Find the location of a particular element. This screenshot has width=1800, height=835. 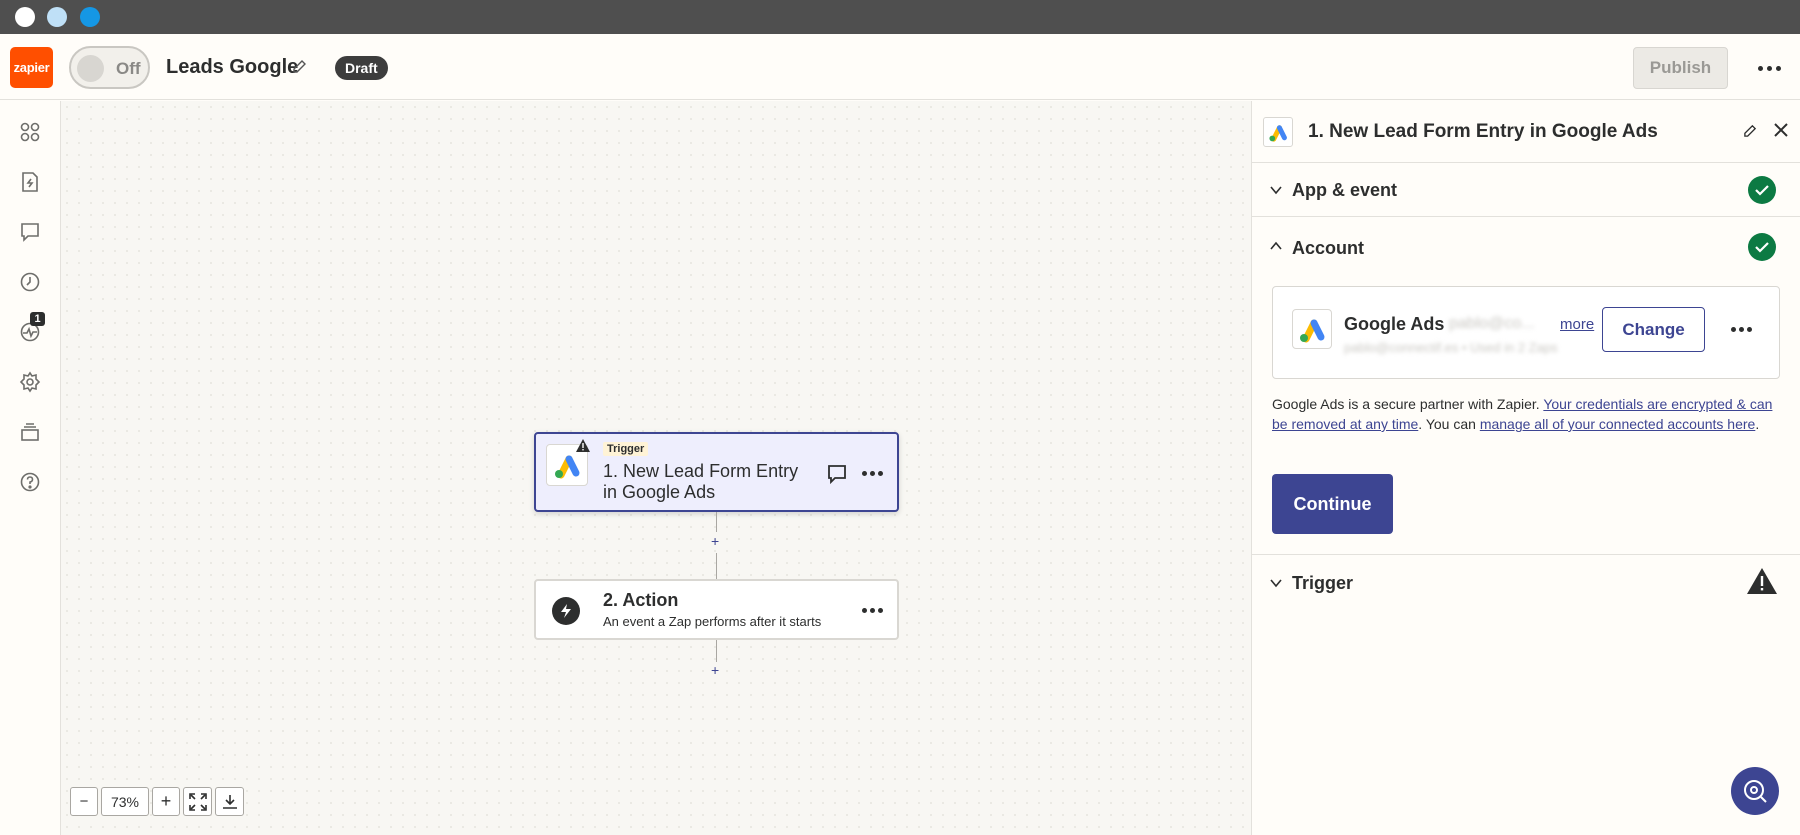

help-question-icon is located at coordinates (30, 482).